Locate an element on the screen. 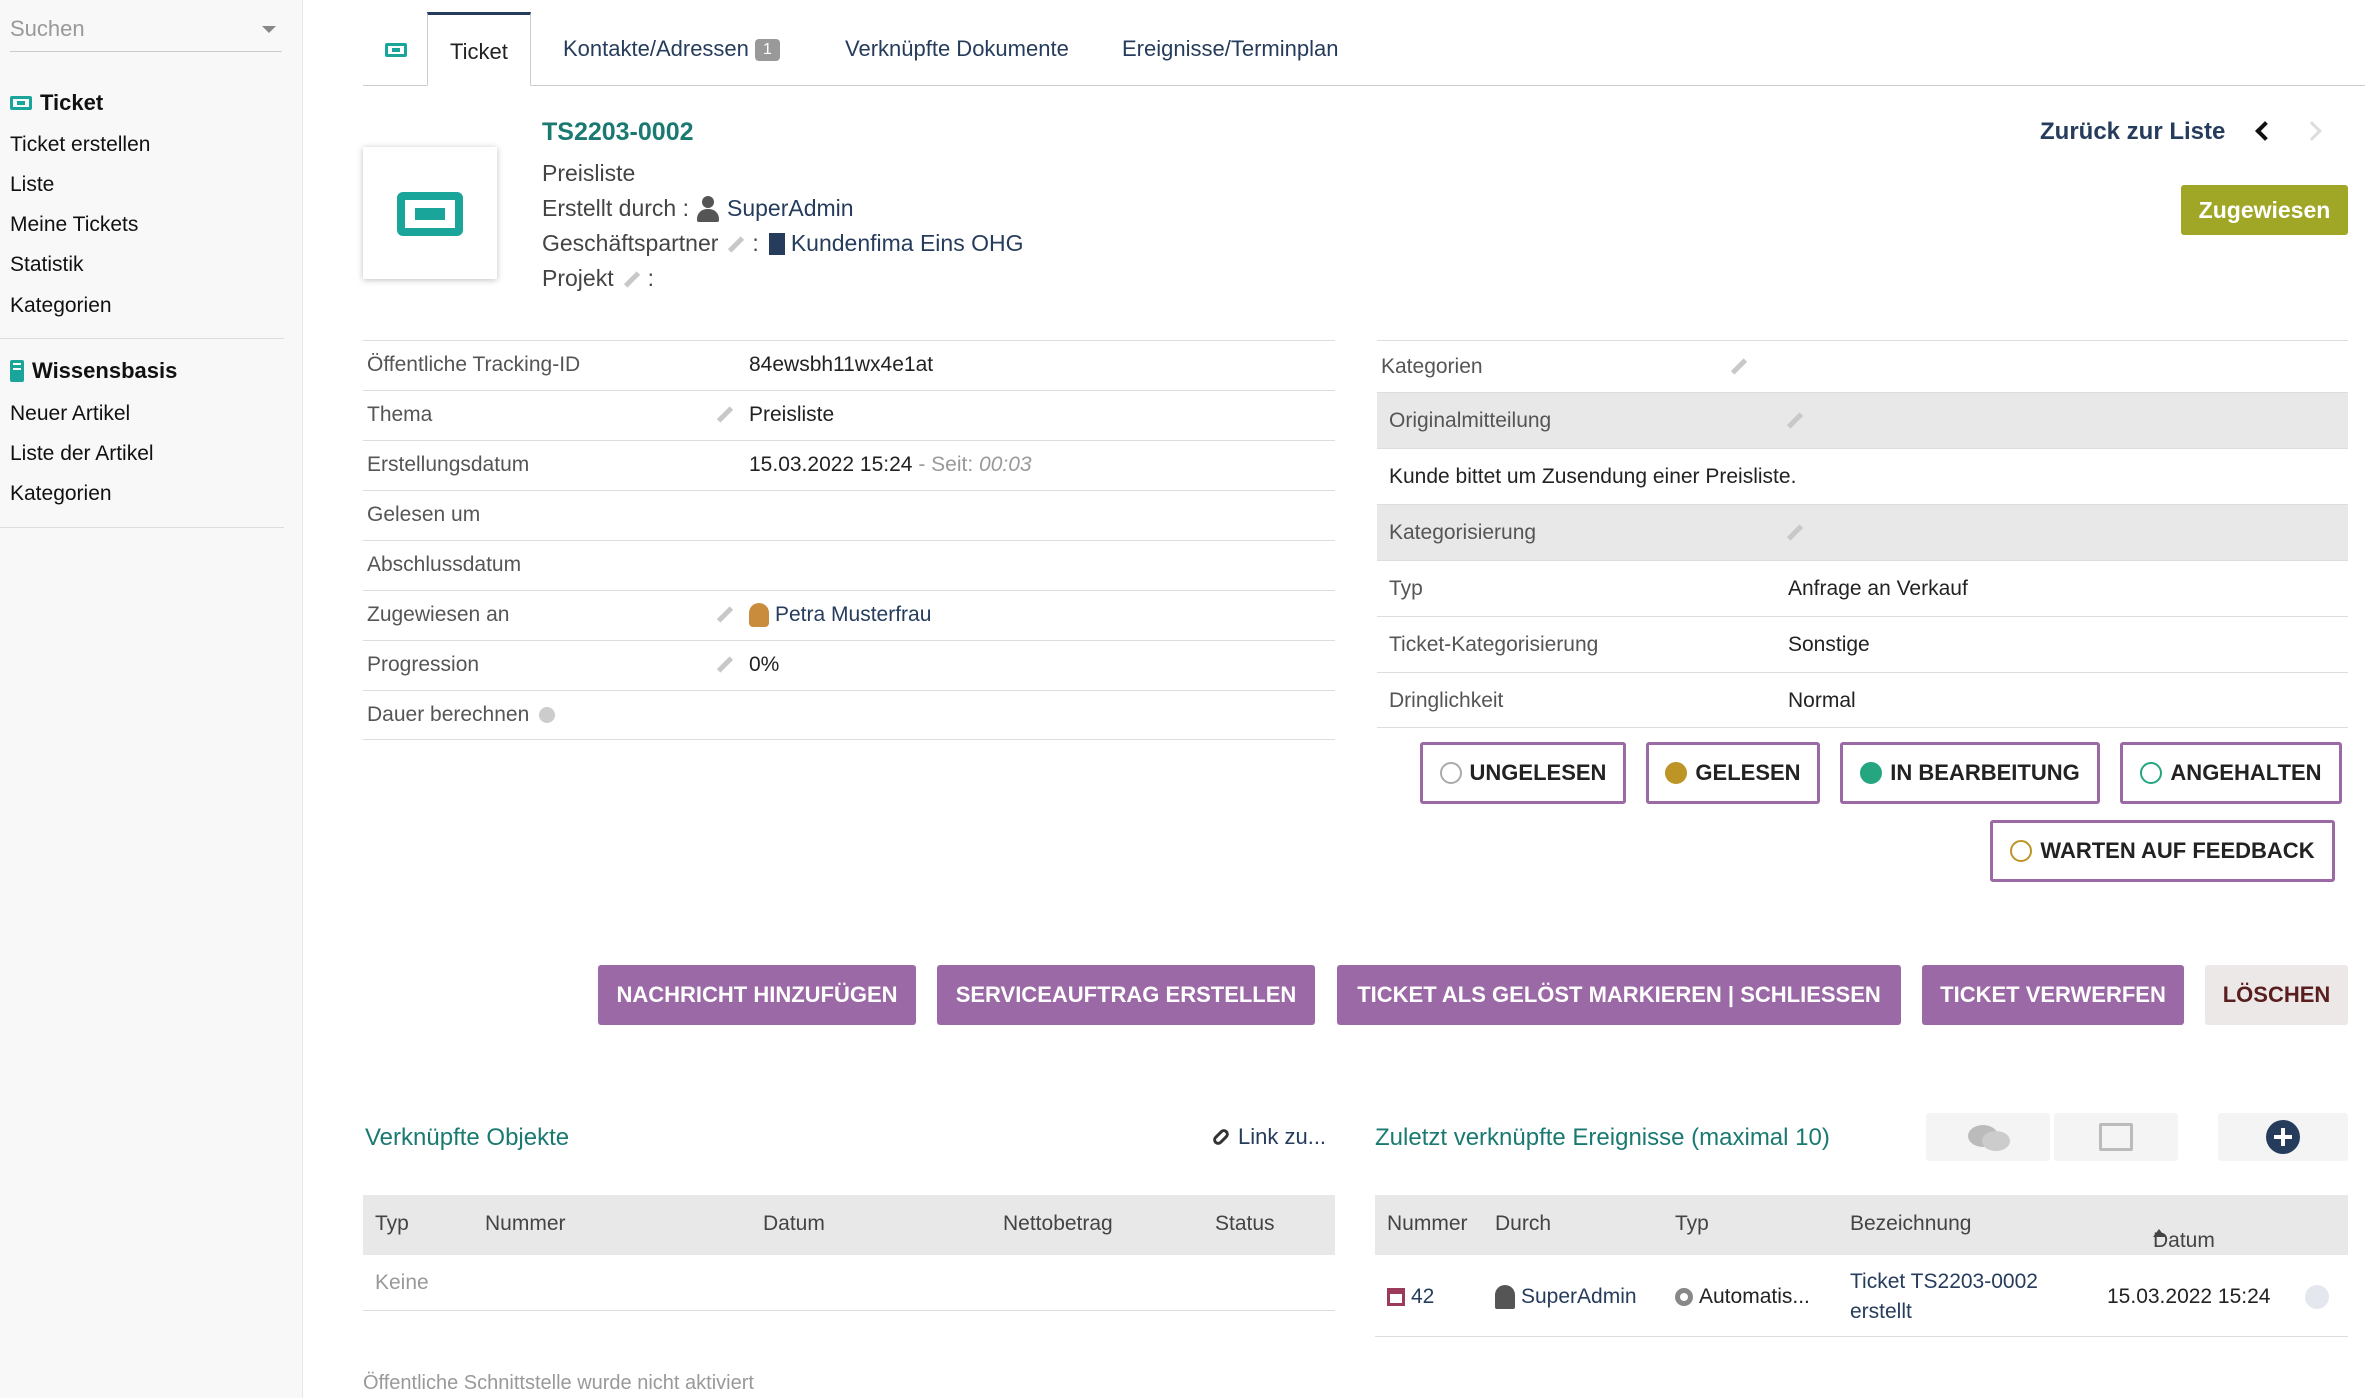  status-read-button: GELESEN is located at coordinates (1733, 773).